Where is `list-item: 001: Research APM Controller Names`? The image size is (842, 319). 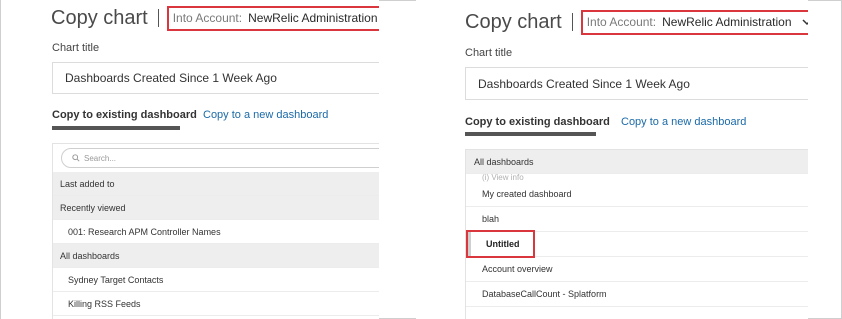
list-item: 001: Research APM Controller Names is located at coordinates (216, 232).